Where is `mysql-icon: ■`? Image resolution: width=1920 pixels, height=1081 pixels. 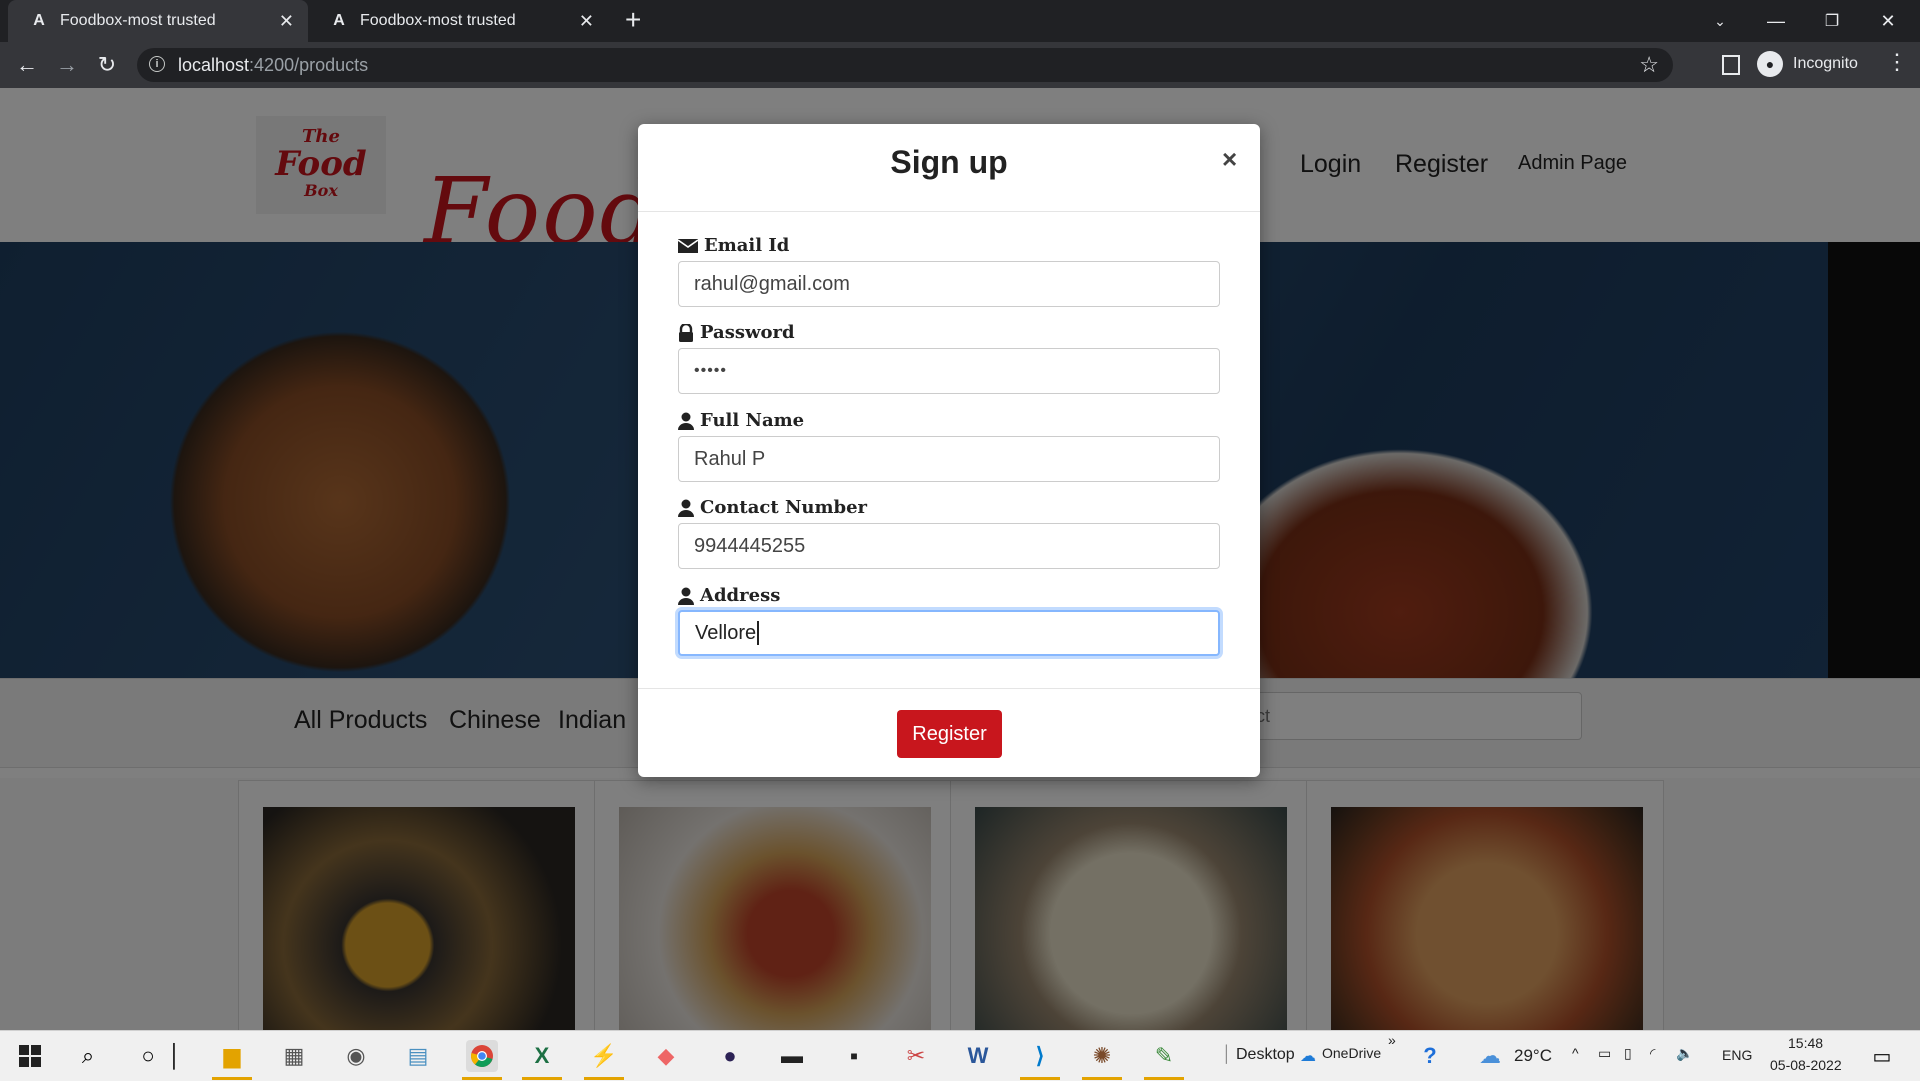 mysql-icon: ■ is located at coordinates (854, 1056).